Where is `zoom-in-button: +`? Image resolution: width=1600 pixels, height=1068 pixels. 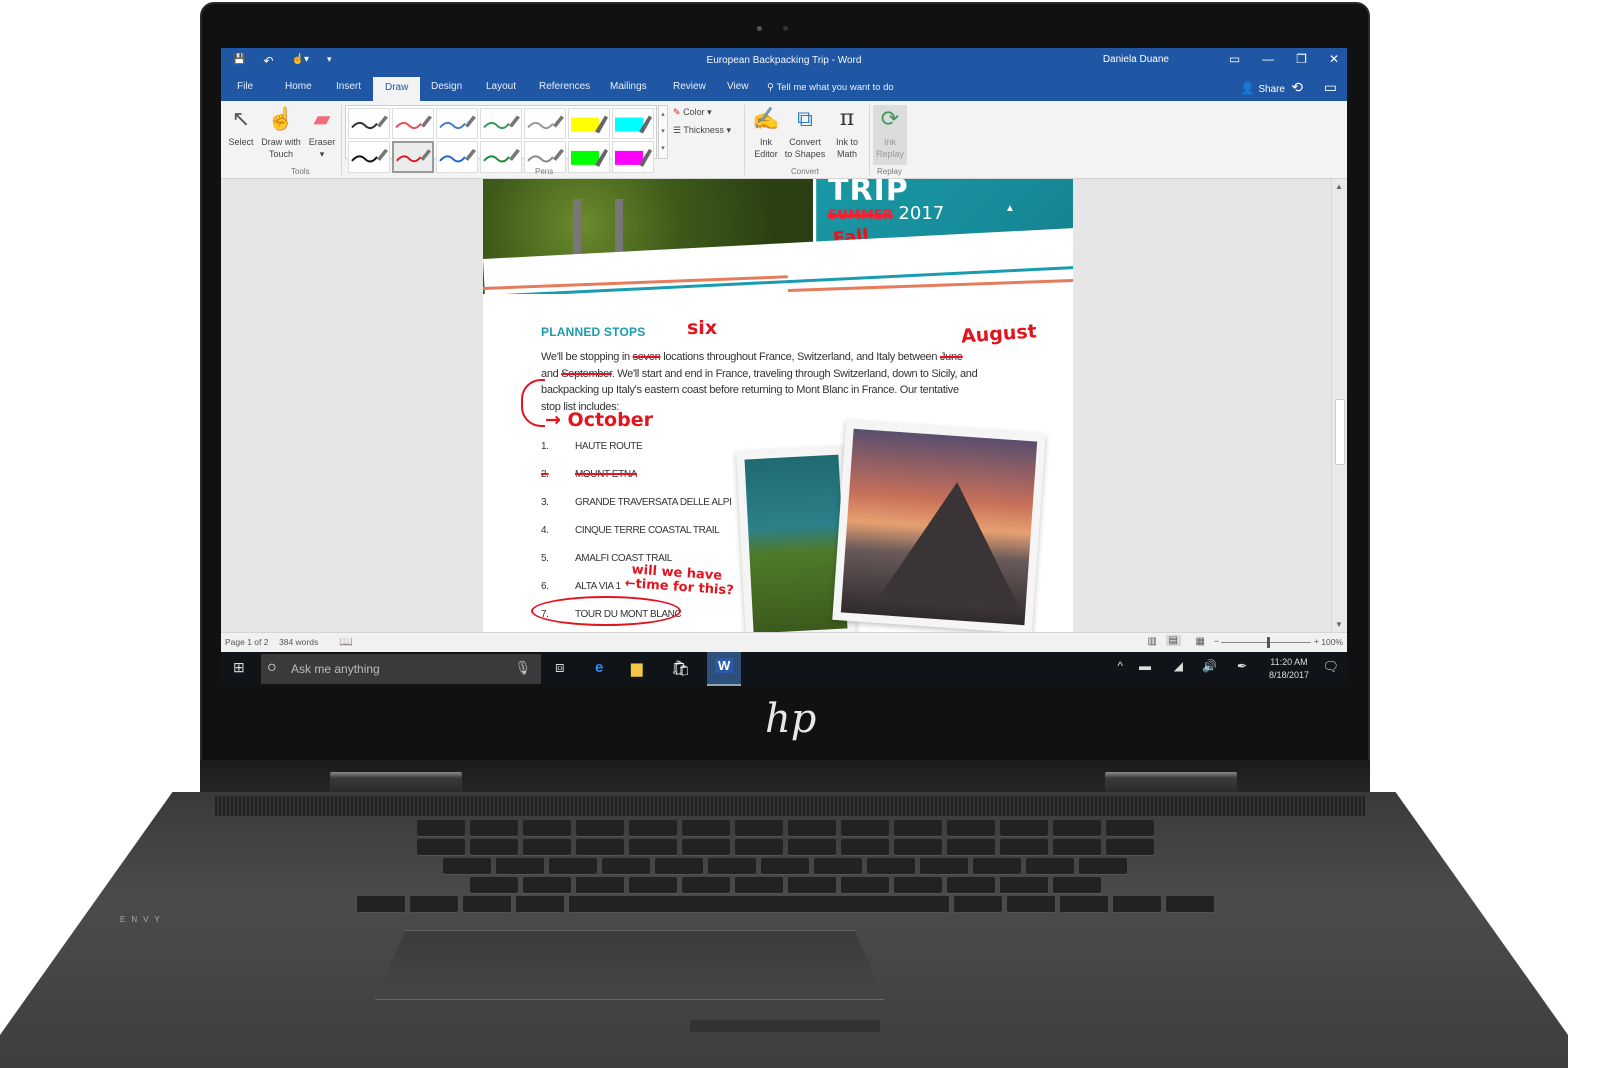 zoom-in-button: + is located at coordinates (1316, 641).